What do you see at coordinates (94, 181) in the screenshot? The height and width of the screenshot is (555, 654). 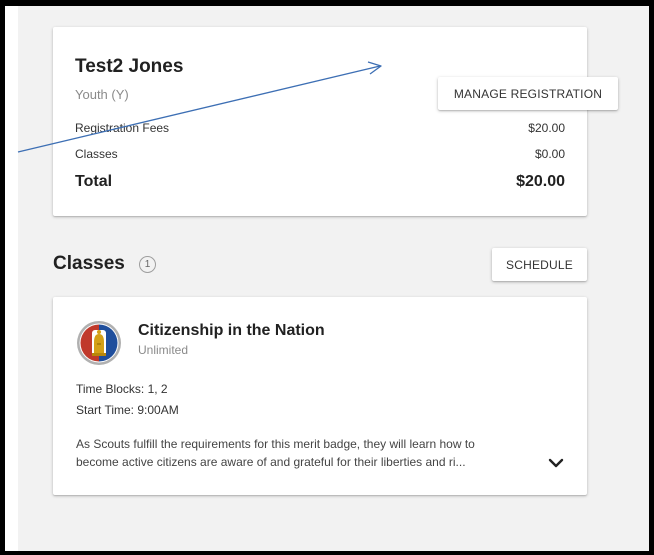 I see `total-label: Total` at bounding box center [94, 181].